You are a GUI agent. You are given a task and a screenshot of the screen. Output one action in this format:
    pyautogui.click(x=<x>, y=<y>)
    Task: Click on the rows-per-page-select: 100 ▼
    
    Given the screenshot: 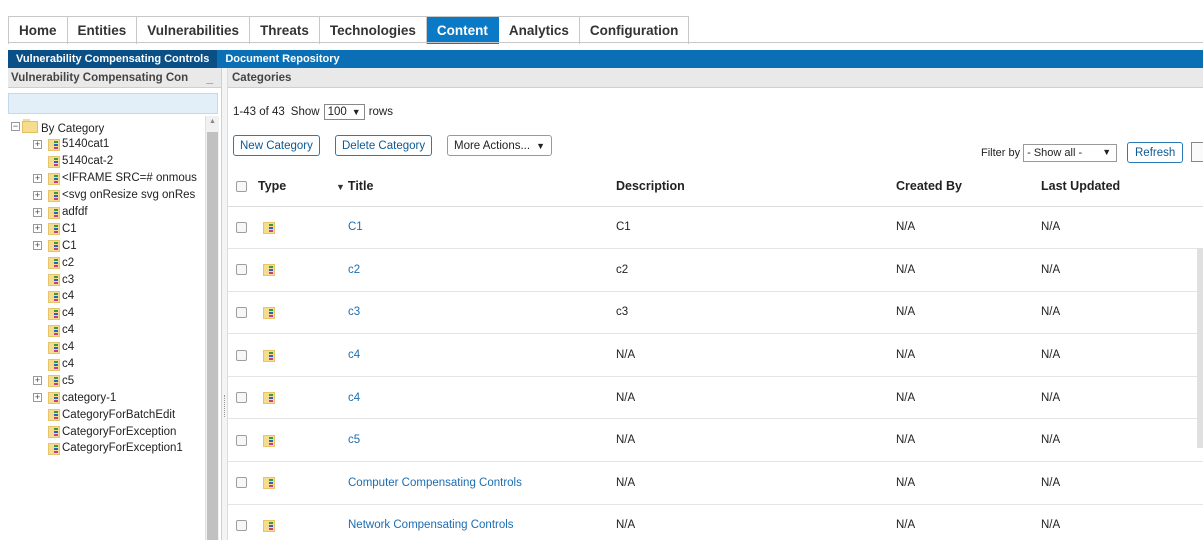 What is the action you would take?
    pyautogui.click(x=344, y=112)
    